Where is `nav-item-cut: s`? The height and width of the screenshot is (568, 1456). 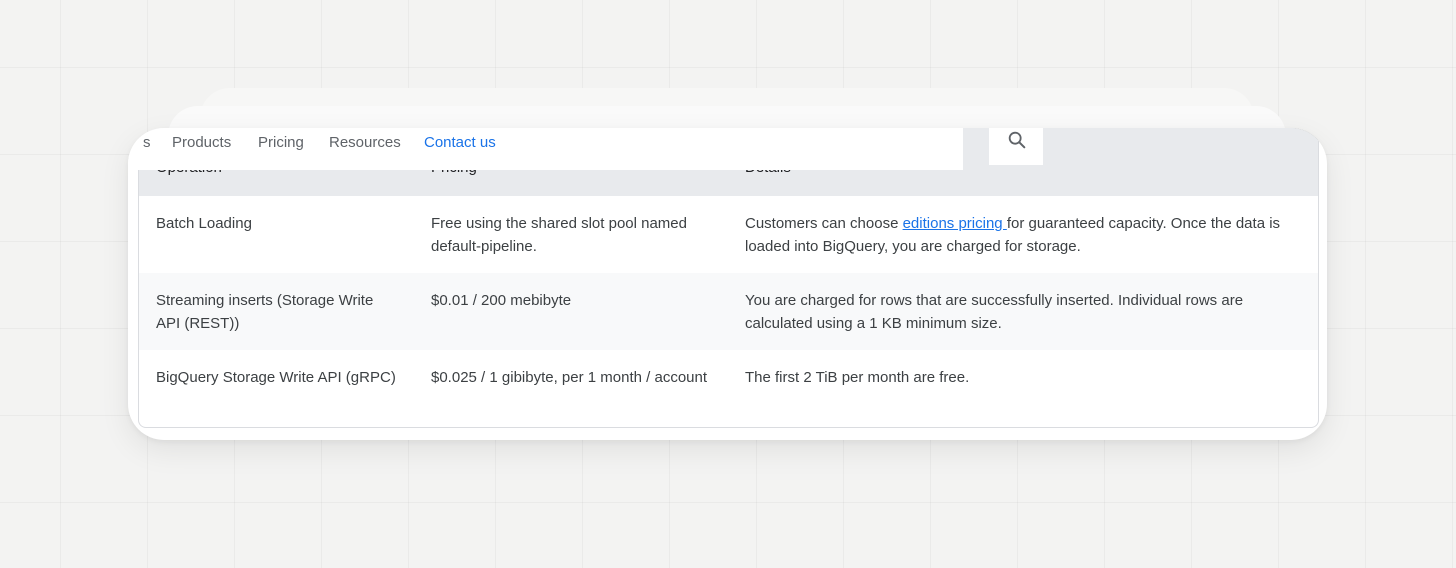
nav-item-cut: s is located at coordinates (147, 142).